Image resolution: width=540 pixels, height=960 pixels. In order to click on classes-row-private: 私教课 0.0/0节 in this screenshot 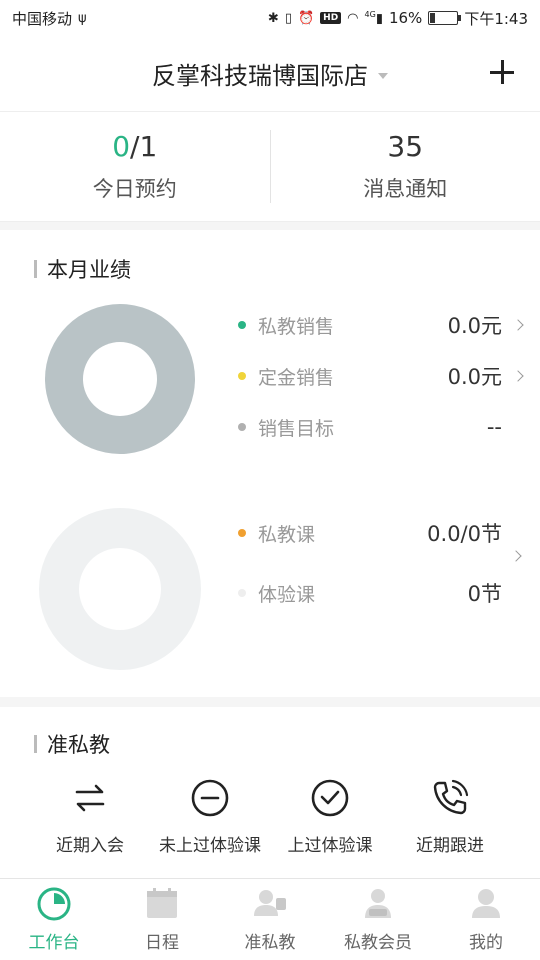, I will do `click(383, 533)`.